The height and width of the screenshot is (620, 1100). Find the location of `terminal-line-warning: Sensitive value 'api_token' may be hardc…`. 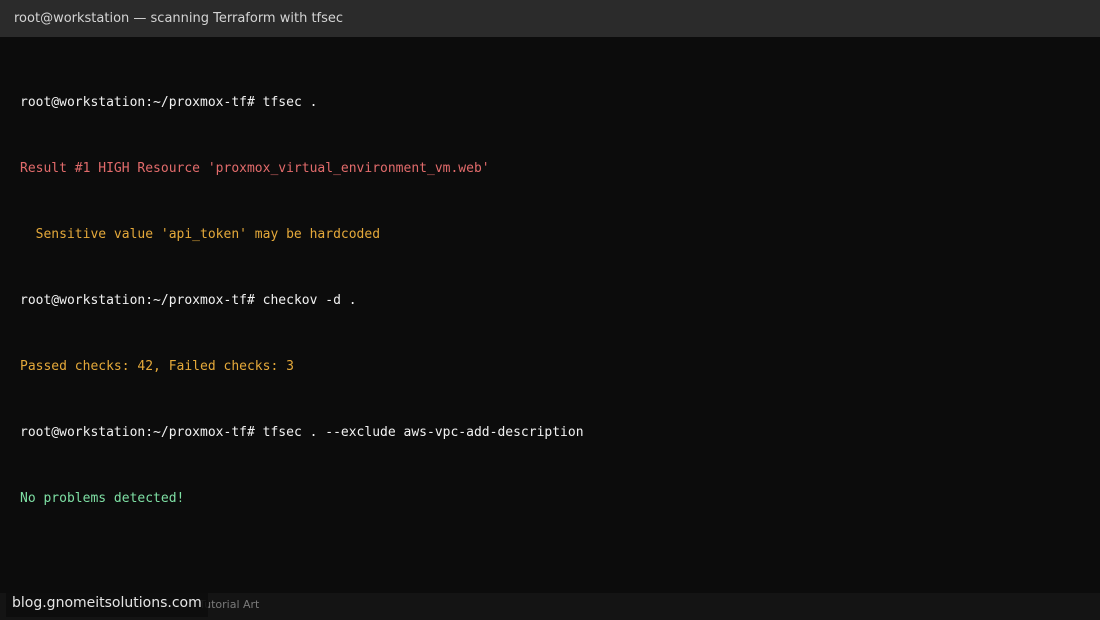

terminal-line-warning: Sensitive value 'api_token' may be hardc… is located at coordinates (200, 234).